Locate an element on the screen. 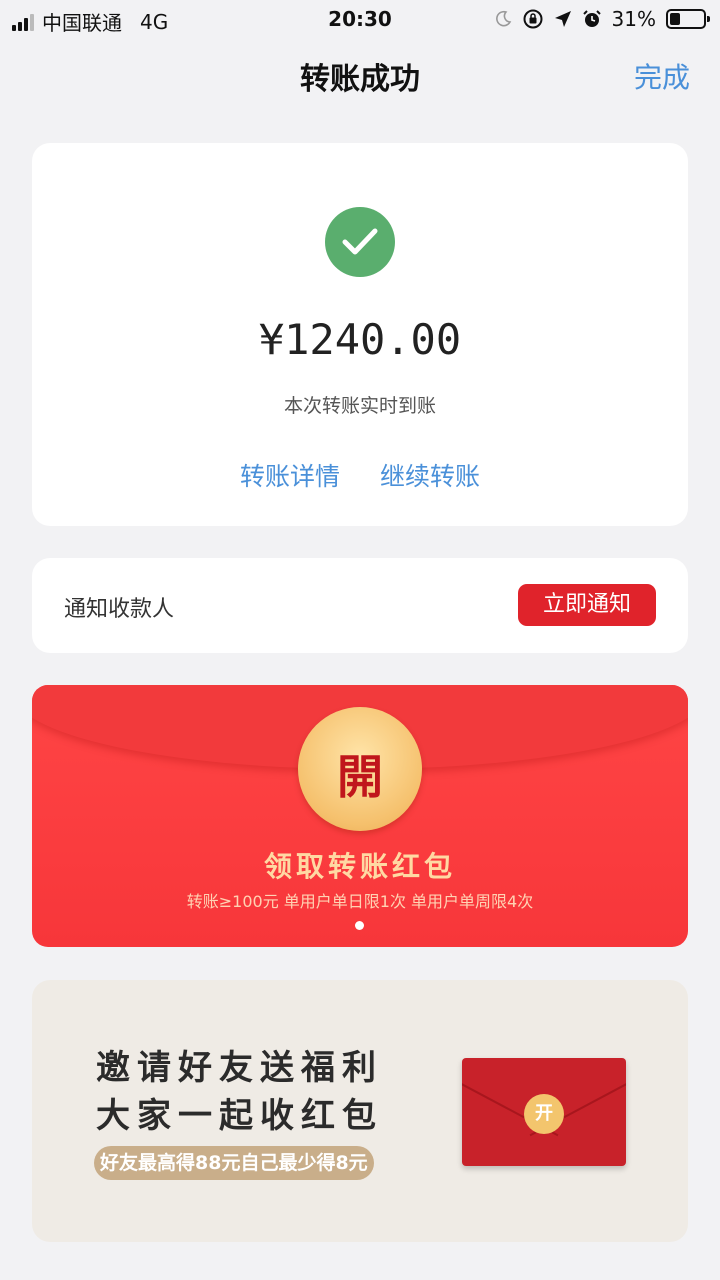 This screenshot has width=720, height=1280. red-packet-rules: 转账≥100元 单用户单日限1次 单用户单周限4次 is located at coordinates (360, 901).